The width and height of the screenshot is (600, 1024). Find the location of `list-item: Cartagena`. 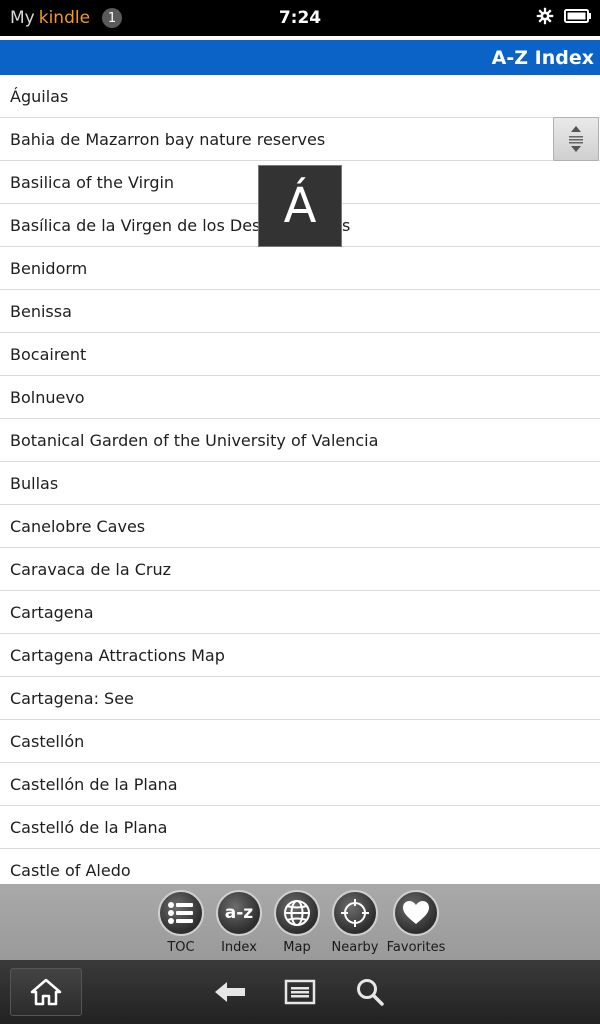

list-item: Cartagena is located at coordinates (300, 612).